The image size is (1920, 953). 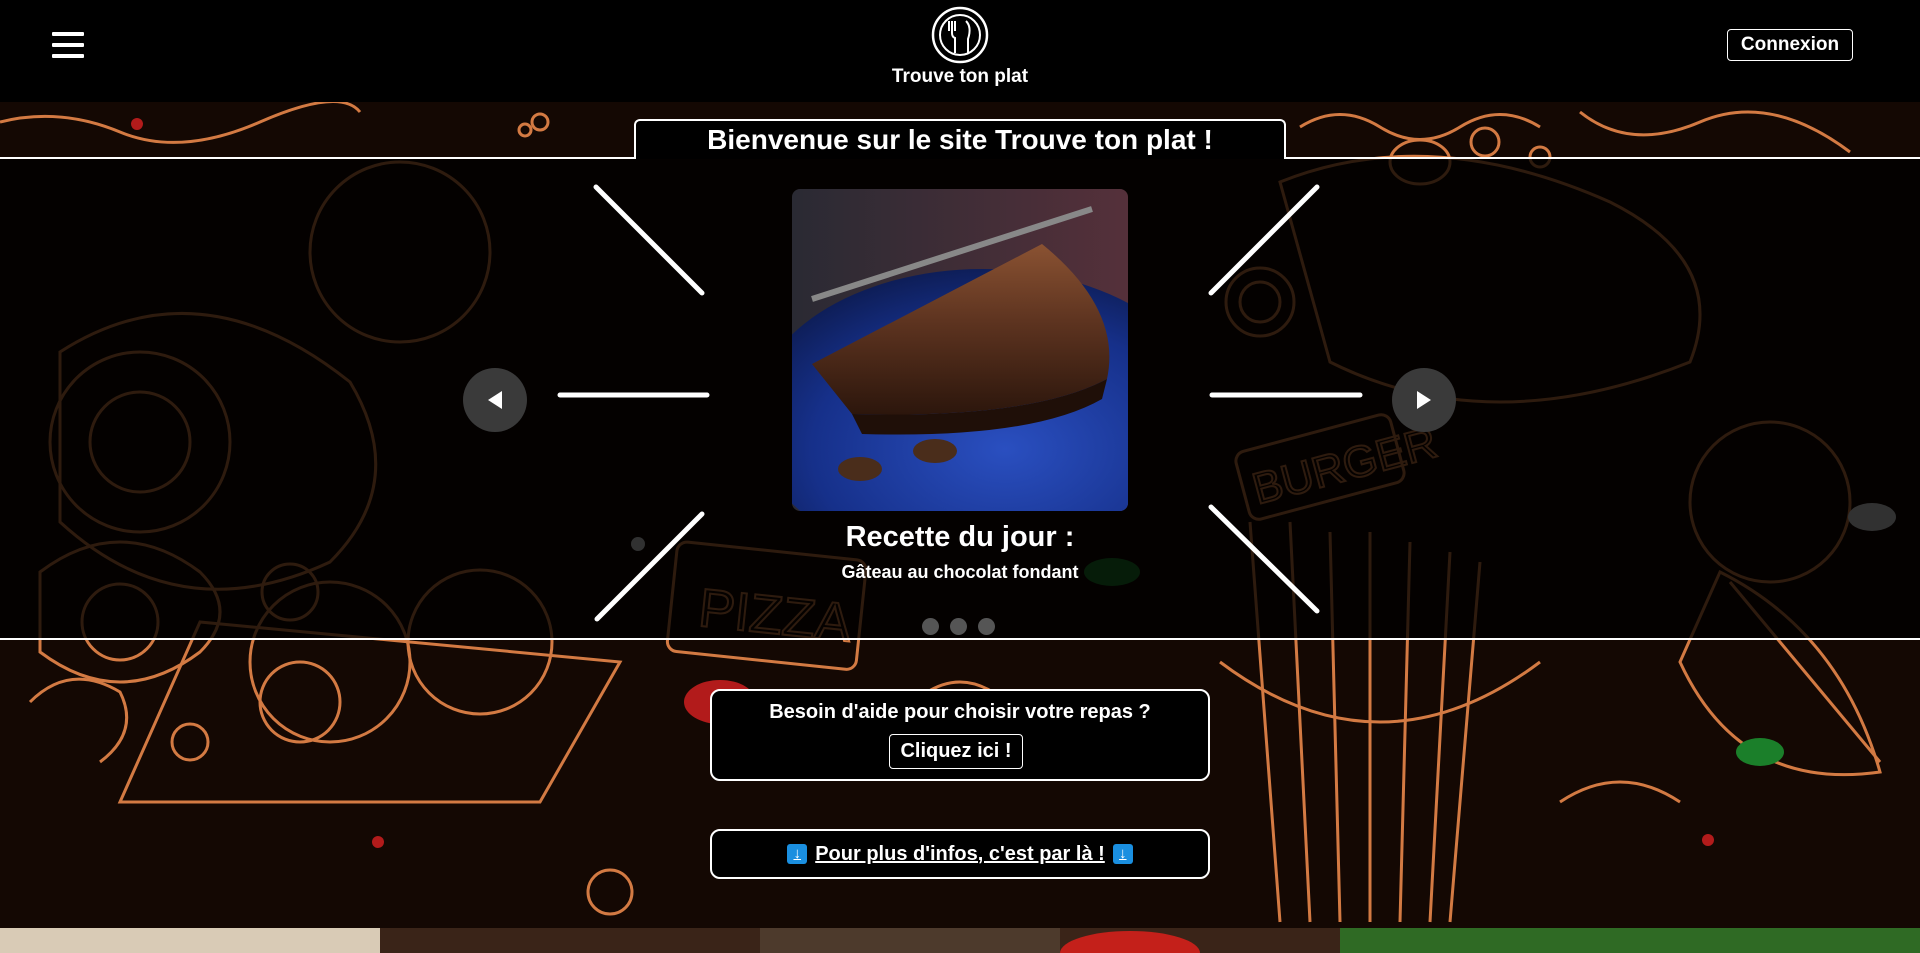 What do you see at coordinates (960, 572) in the screenshot?
I see `recipe-name: Gâteau au chocolat fondant` at bounding box center [960, 572].